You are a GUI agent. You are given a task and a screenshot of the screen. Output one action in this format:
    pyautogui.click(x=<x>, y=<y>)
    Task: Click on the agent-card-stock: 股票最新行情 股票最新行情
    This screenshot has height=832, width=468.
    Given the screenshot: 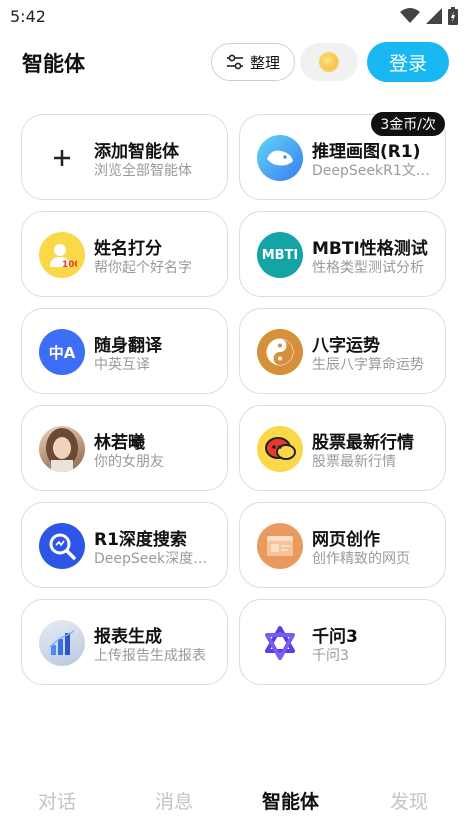 What is the action you would take?
    pyautogui.click(x=342, y=448)
    